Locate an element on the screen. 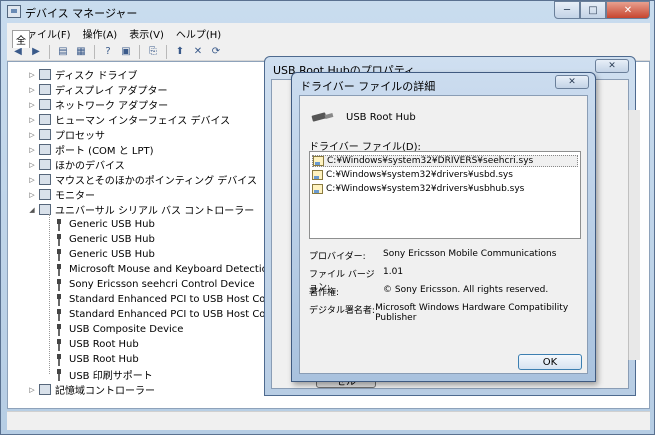 This screenshot has height=435, width=655. tree-connector-line is located at coordinates (49, 294).